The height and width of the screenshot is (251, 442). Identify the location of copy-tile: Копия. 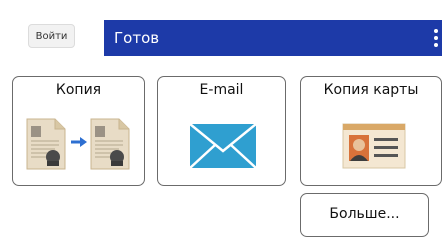
(78, 131).